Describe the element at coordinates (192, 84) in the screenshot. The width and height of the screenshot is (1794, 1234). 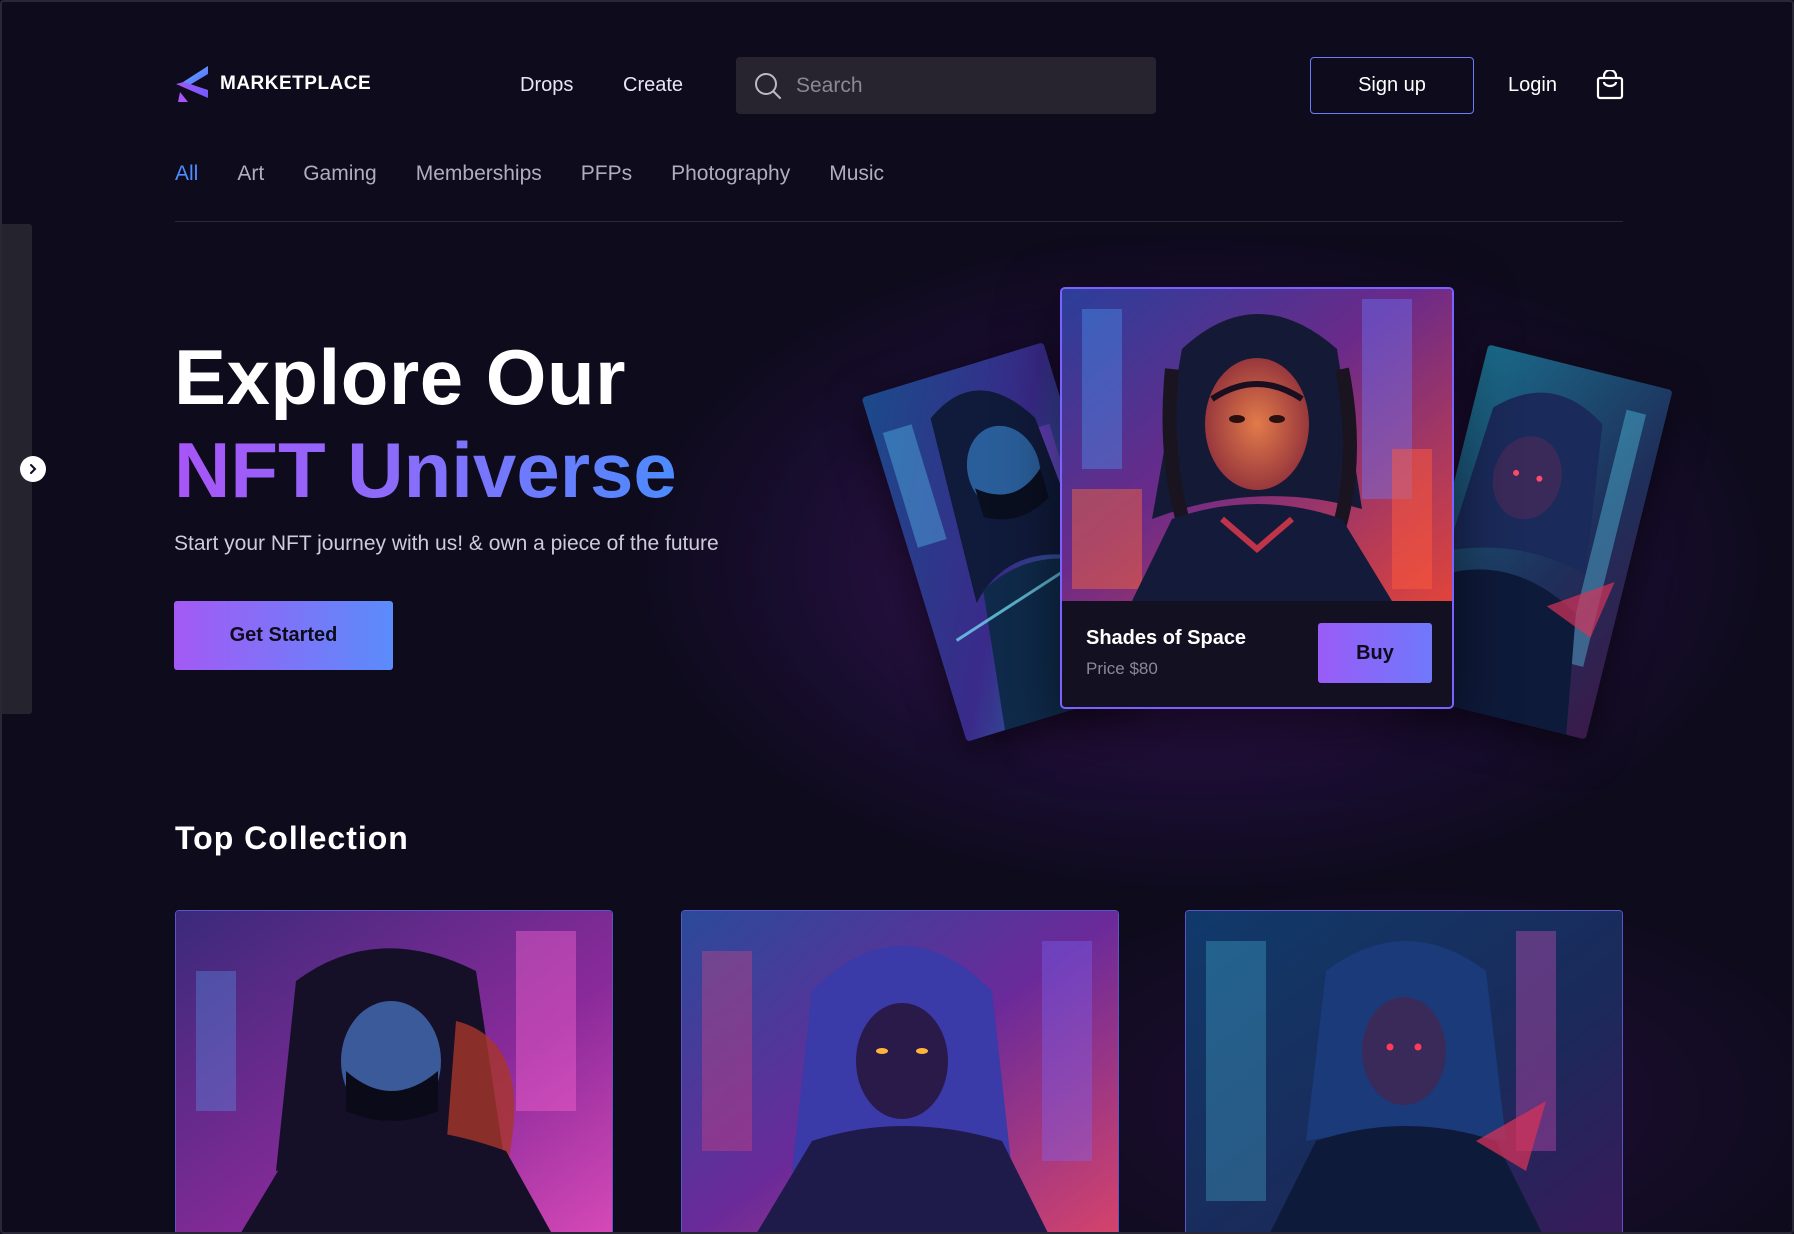
I see `marketplace-logo-icon` at that location.